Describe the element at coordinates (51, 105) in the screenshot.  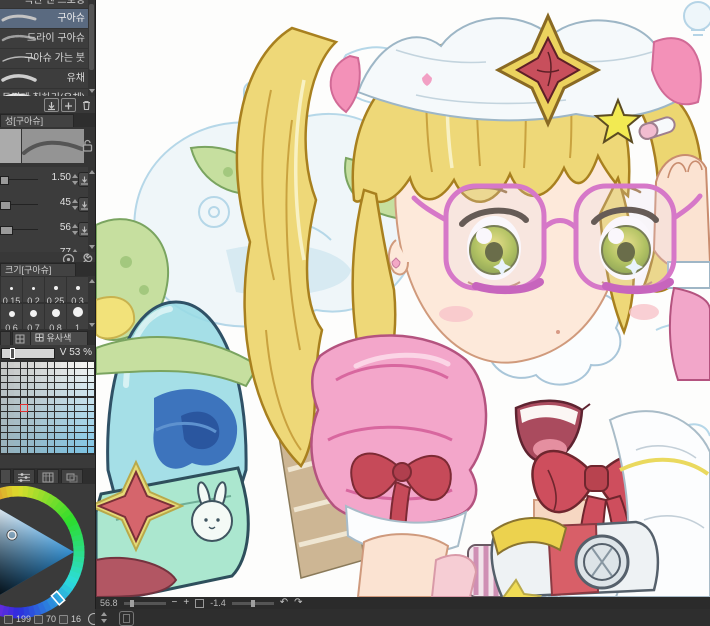
I see `register-subtool-button` at that location.